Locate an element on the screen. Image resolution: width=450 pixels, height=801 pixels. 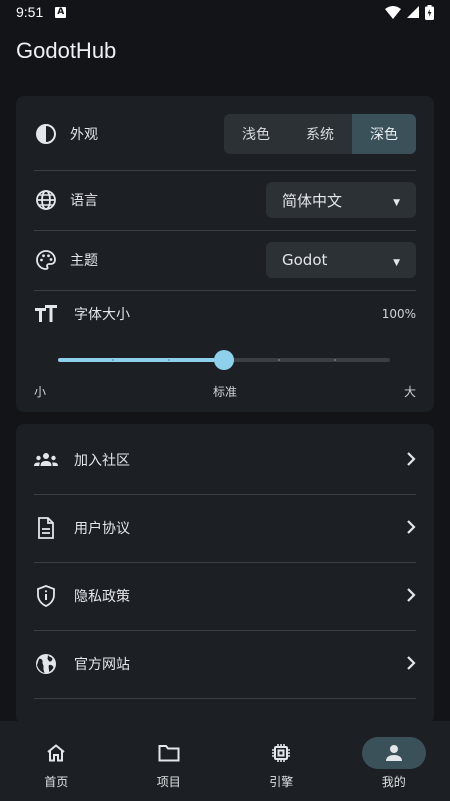
link-label-community: 加入社区 is located at coordinates (102, 461).